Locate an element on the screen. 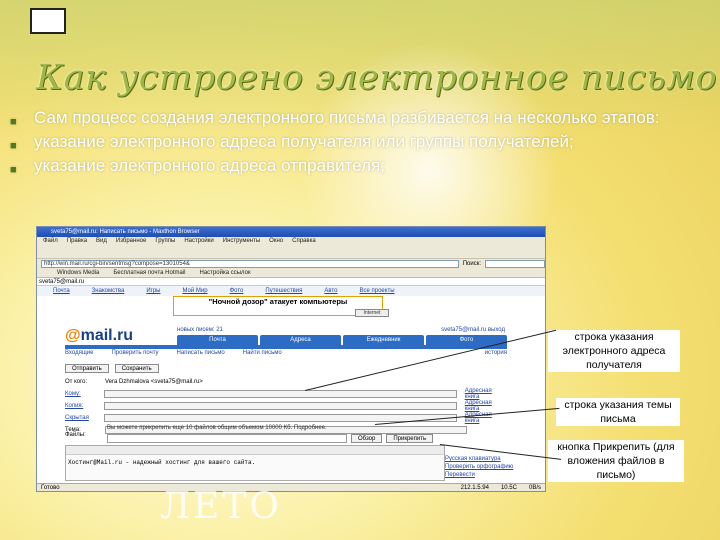 This screenshot has height=540, width=720. project-link: Фото is located at coordinates (237, 291).